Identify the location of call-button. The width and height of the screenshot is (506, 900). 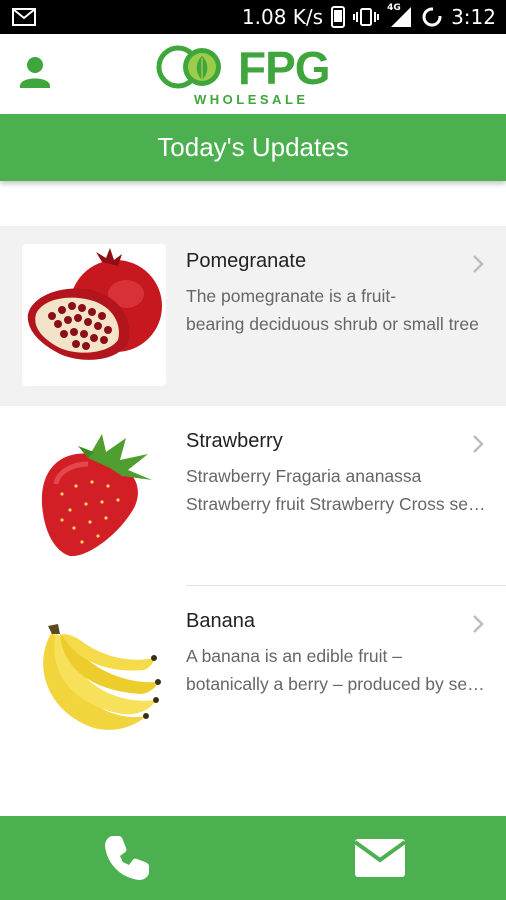
(126, 858).